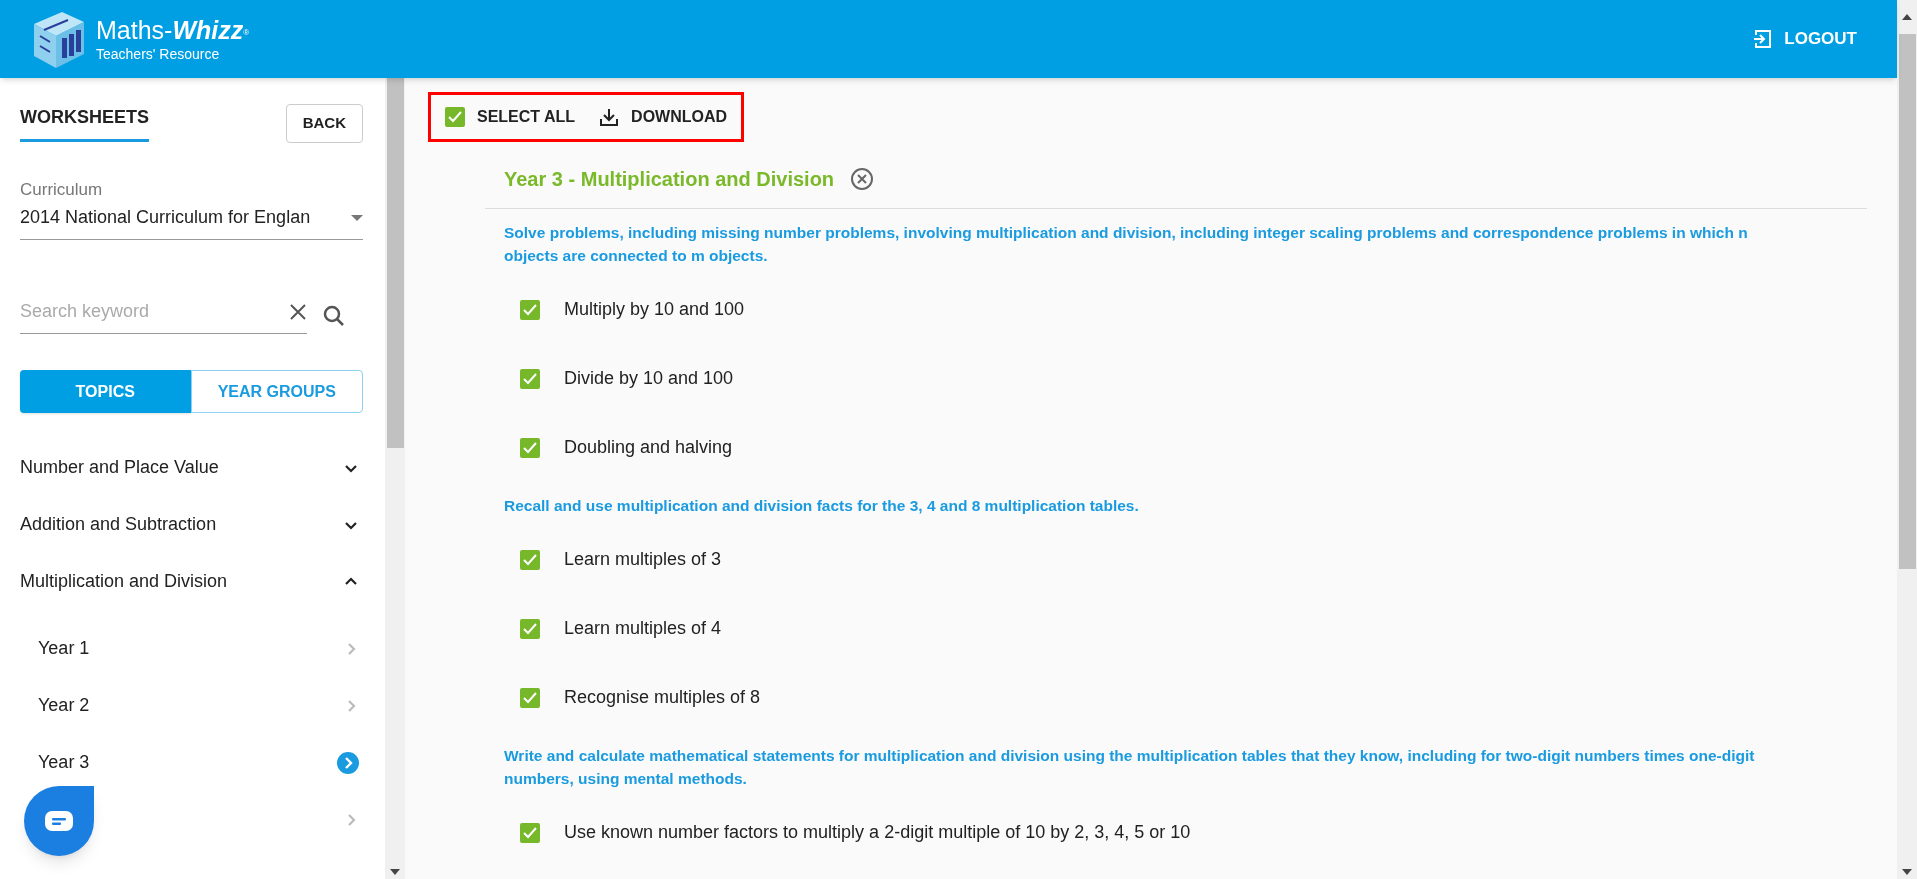  What do you see at coordinates (191, 467) in the screenshot?
I see `topic-item: Number and Place Value` at bounding box center [191, 467].